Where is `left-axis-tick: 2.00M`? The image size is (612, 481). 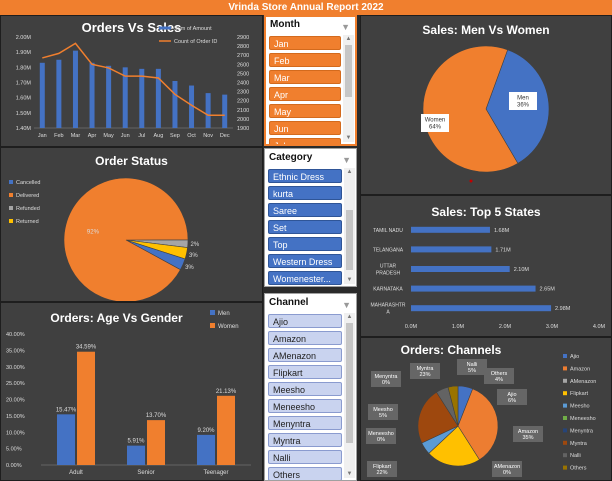
left-axis-tick: 2.00M is located at coordinates (24, 38).